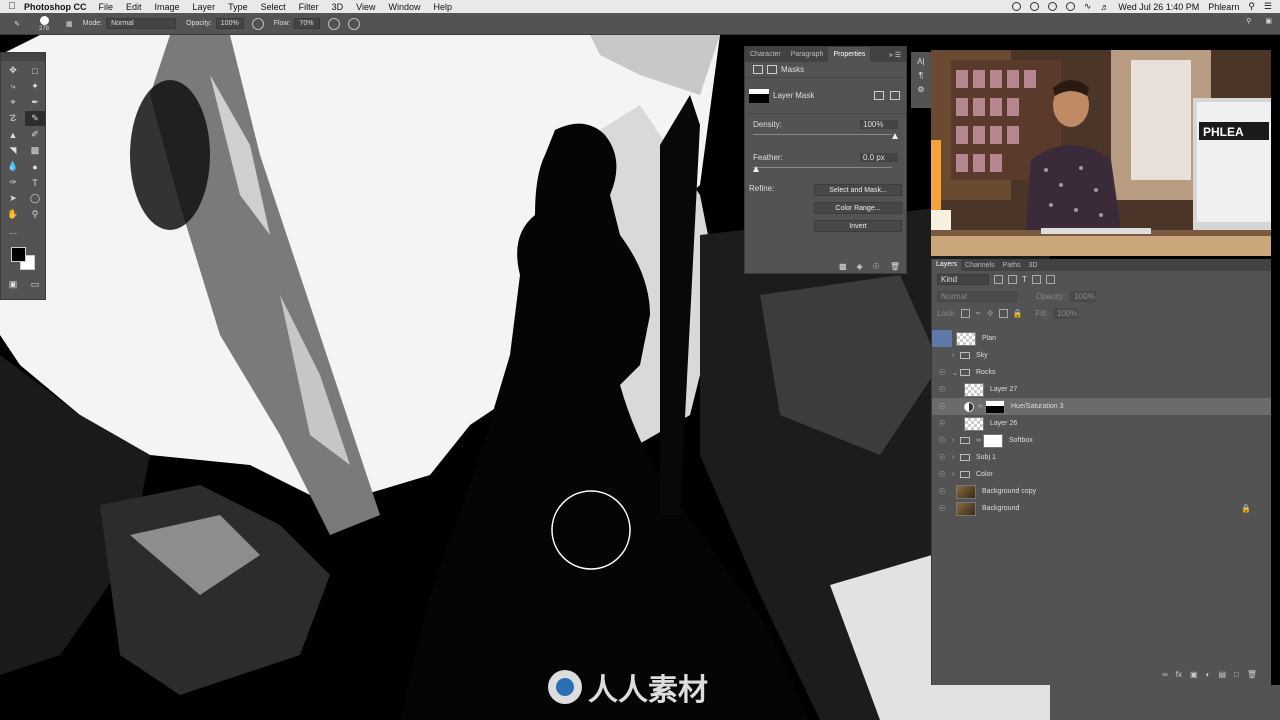 The height and width of the screenshot is (720, 1280). Describe the element at coordinates (13, 118) in the screenshot. I see `healing-tool-icon: ☡` at that location.